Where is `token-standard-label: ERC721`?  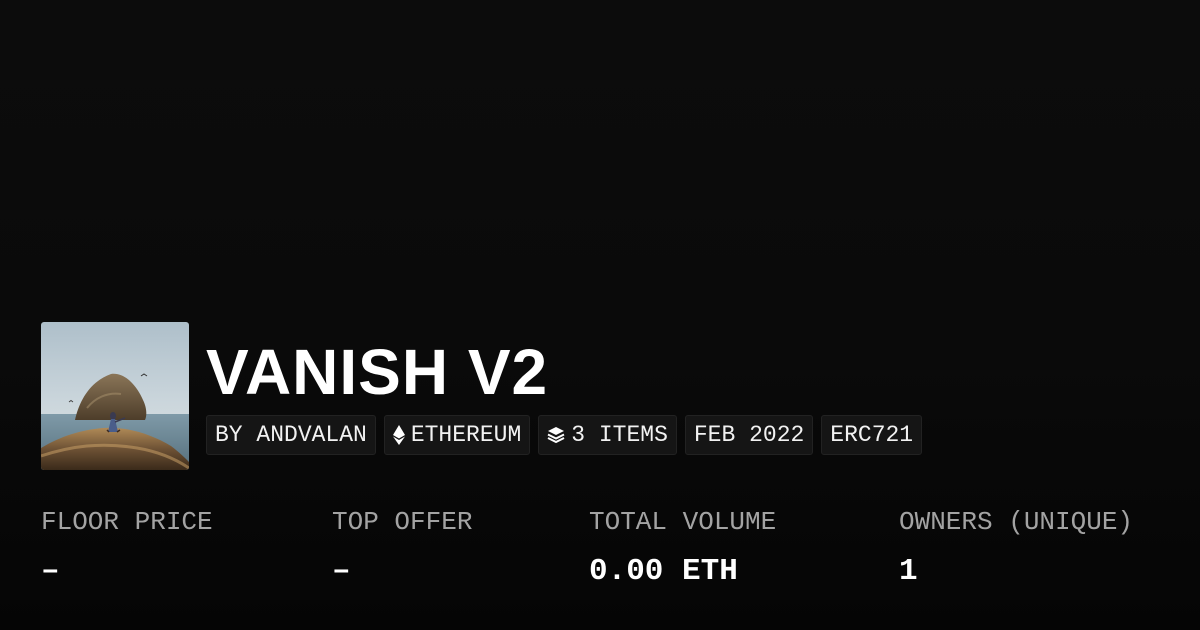
token-standard-label: ERC721 is located at coordinates (872, 435).